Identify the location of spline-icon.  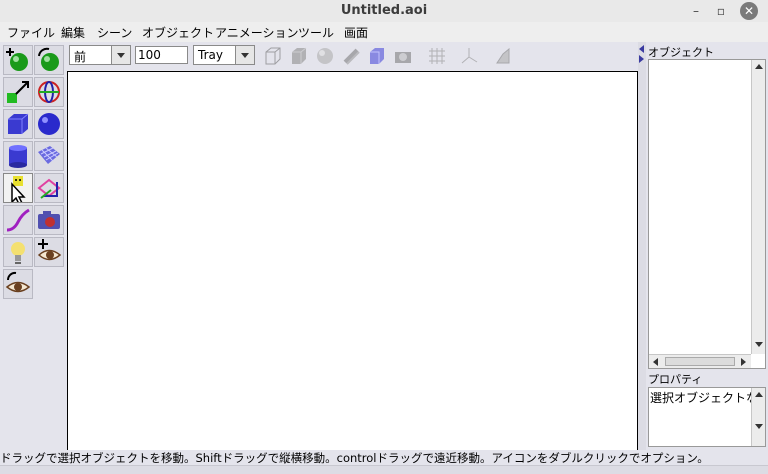
(49, 188).